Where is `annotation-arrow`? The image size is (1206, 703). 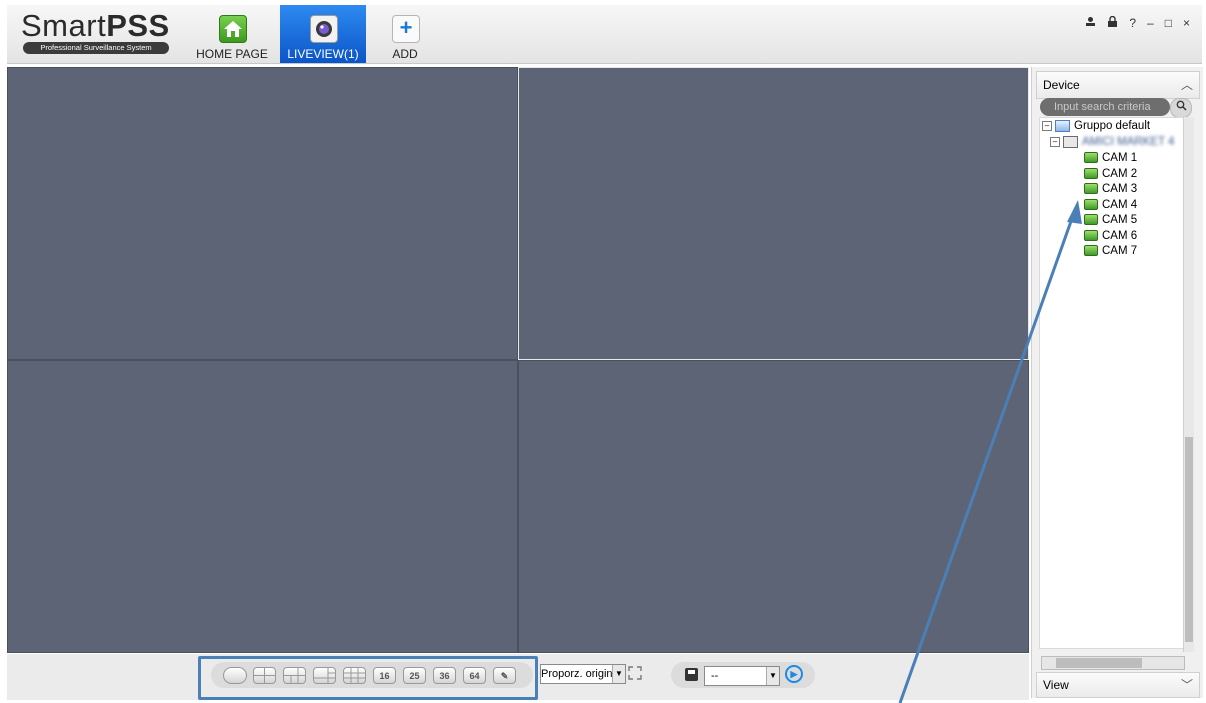
annotation-arrow is located at coordinates (990, 451).